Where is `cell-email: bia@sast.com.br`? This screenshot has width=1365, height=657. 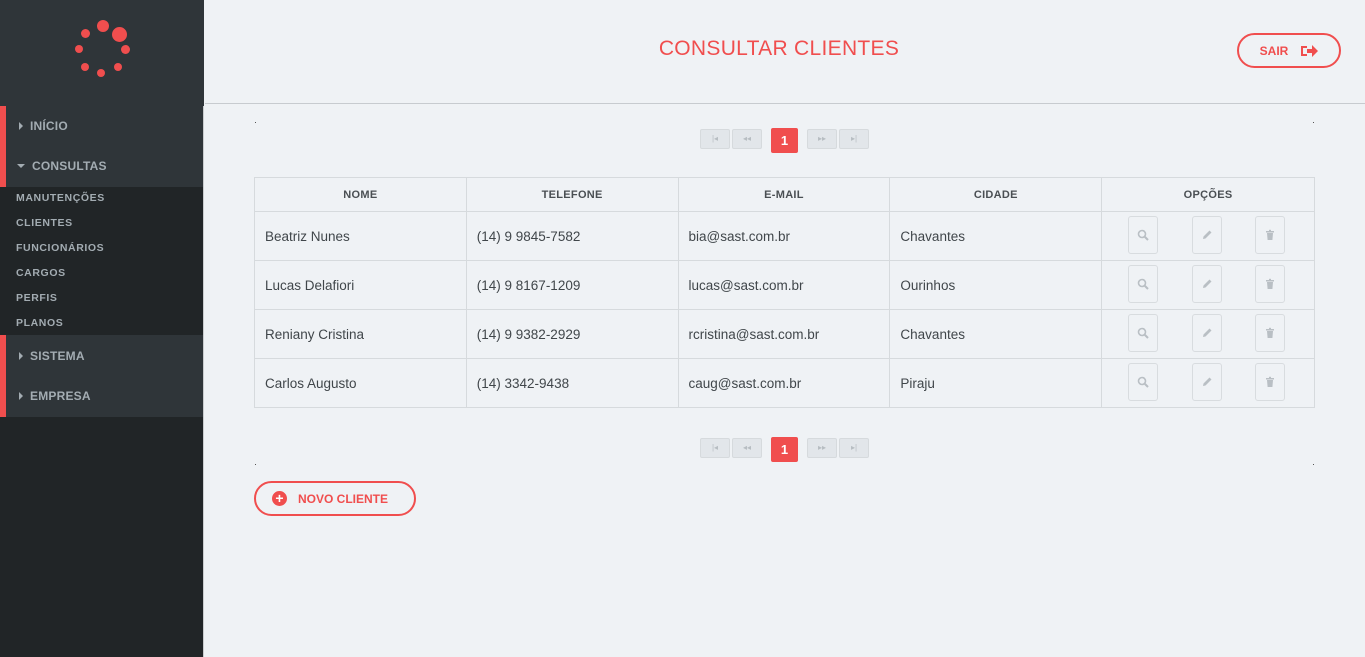 cell-email: bia@sast.com.br is located at coordinates (784, 236).